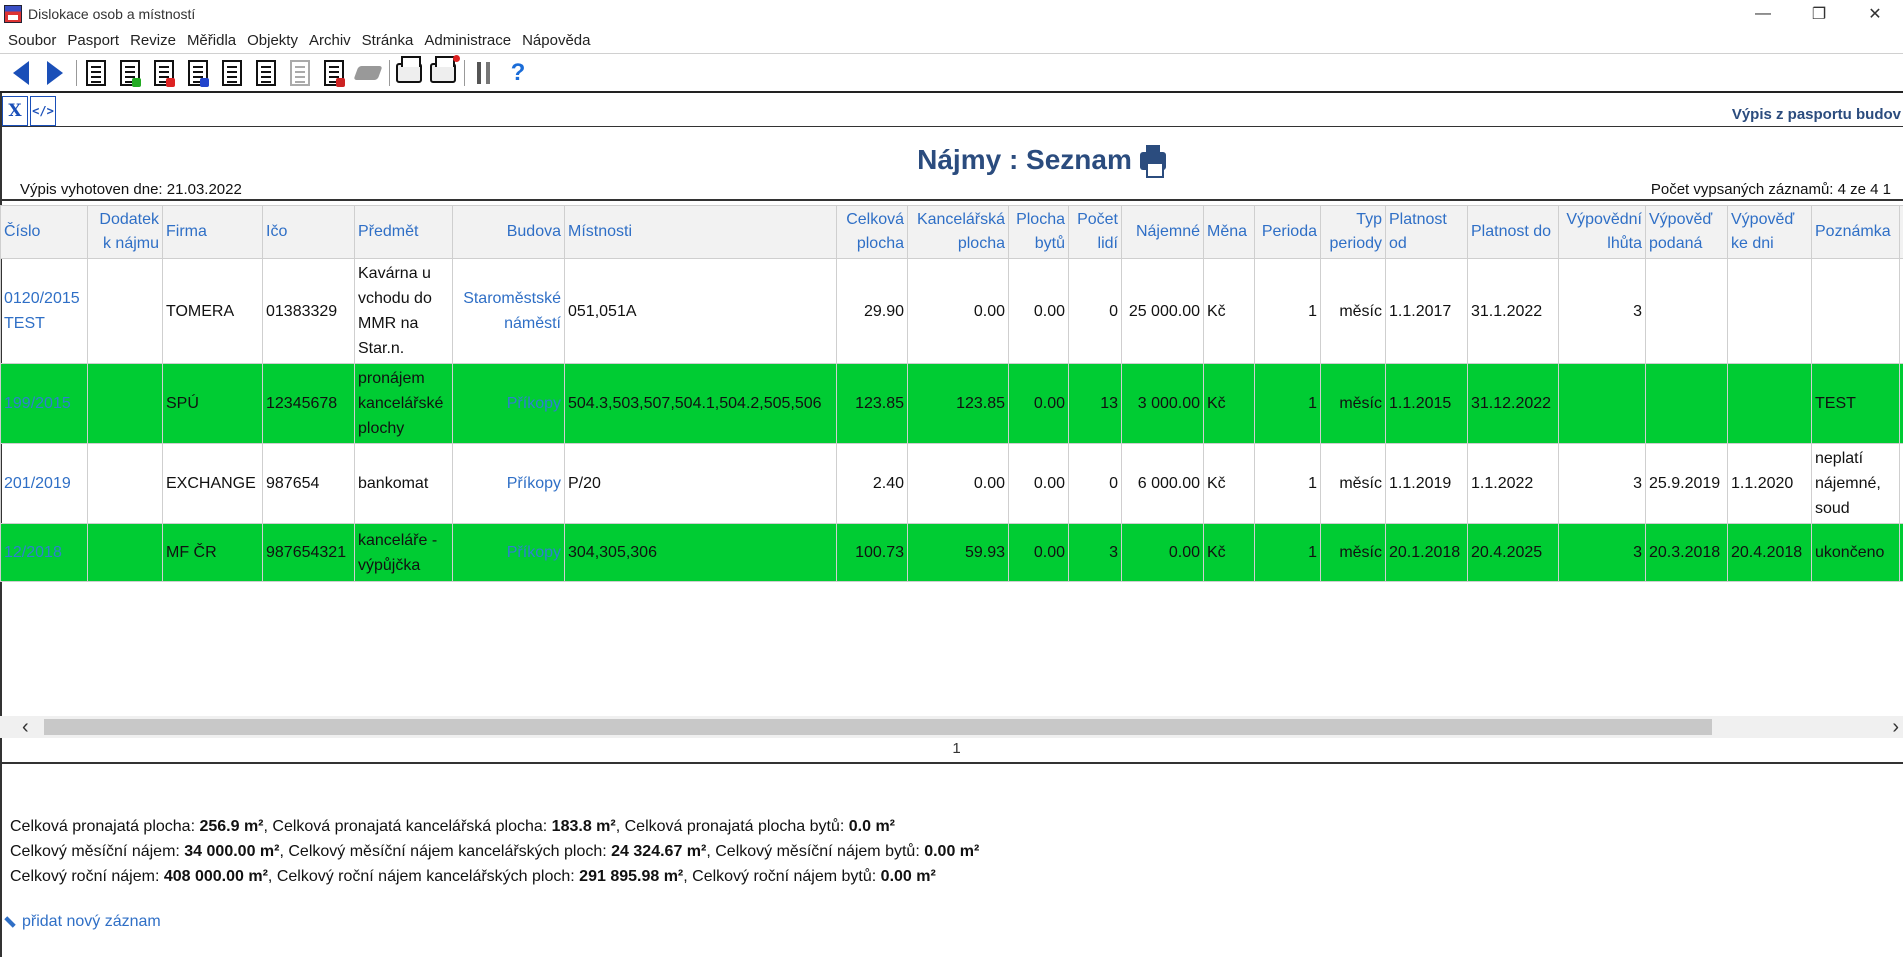 This screenshot has height=957, width=1903. Describe the element at coordinates (82, 922) in the screenshot. I see `add-record-link: přidat nový záznam` at that location.